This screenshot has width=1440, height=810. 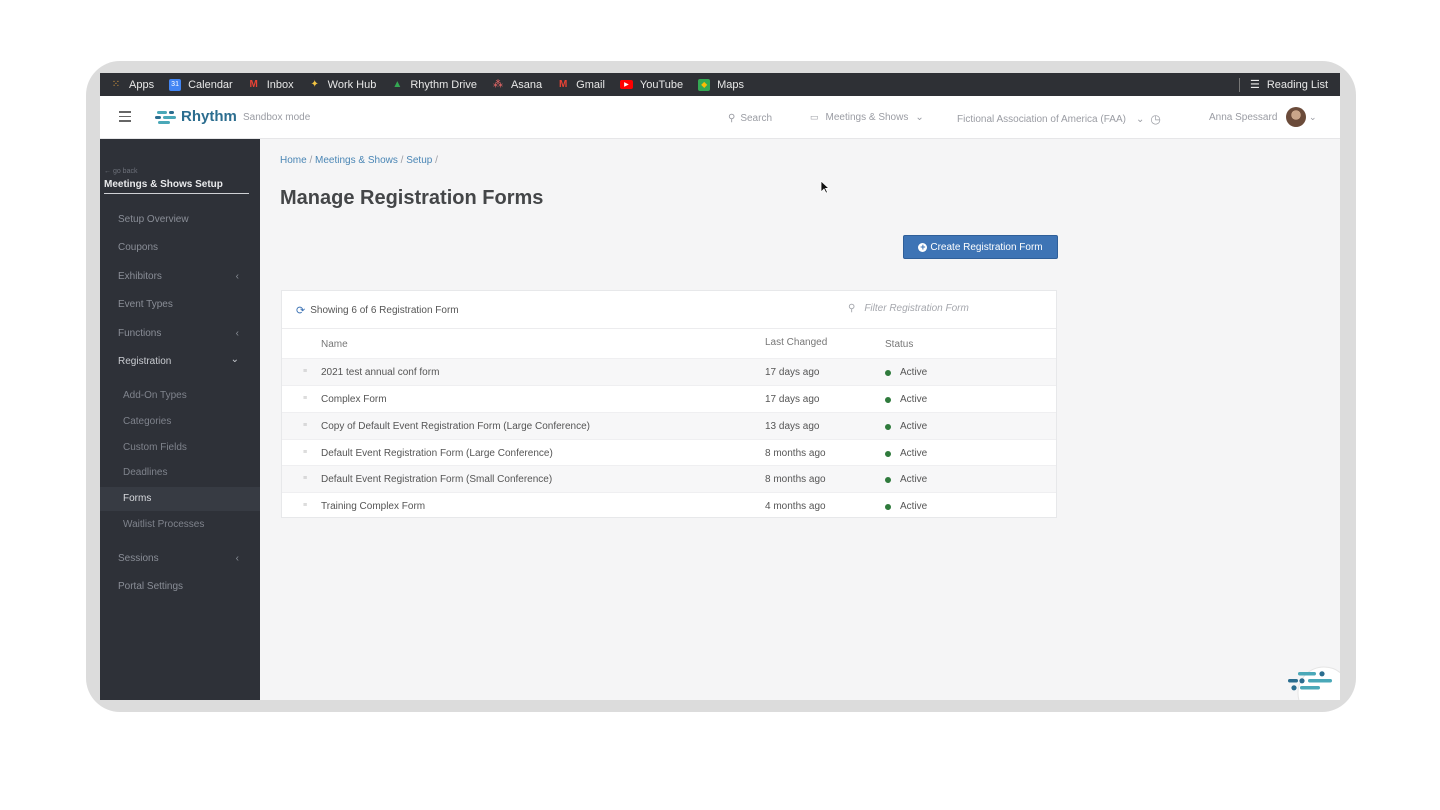 What do you see at coordinates (1296, 117) in the screenshot?
I see `avatar` at bounding box center [1296, 117].